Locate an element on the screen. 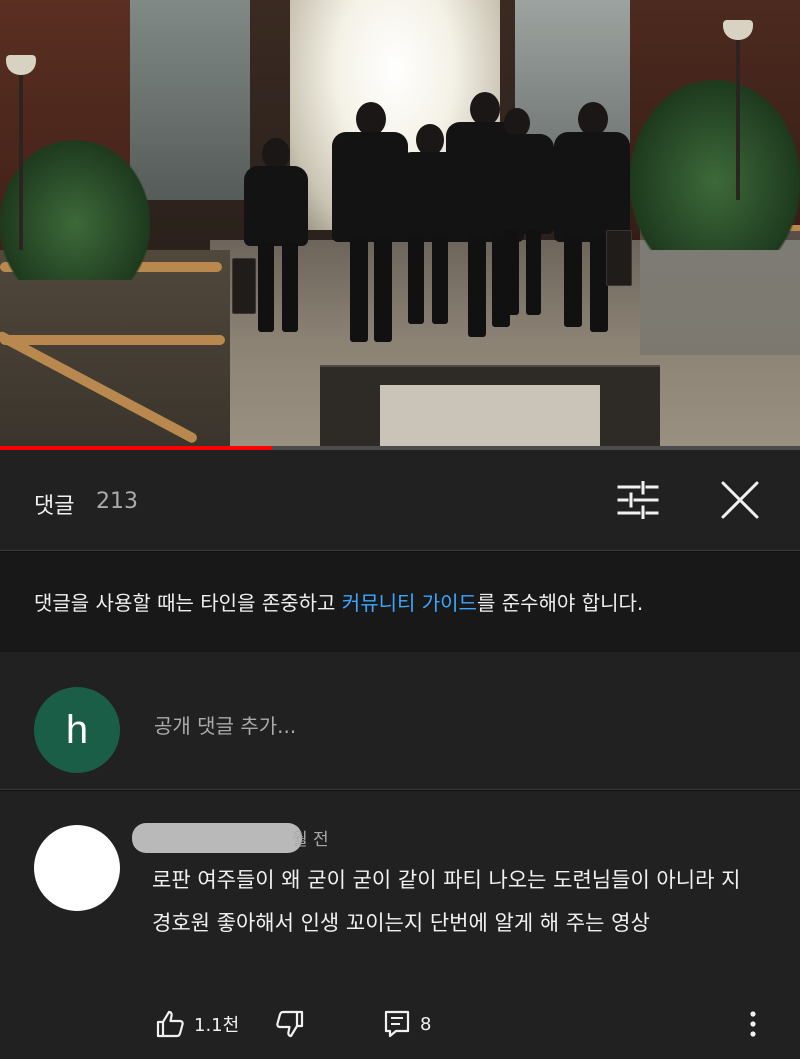 The height and width of the screenshot is (1059, 800). close-comments-button is located at coordinates (740, 500).